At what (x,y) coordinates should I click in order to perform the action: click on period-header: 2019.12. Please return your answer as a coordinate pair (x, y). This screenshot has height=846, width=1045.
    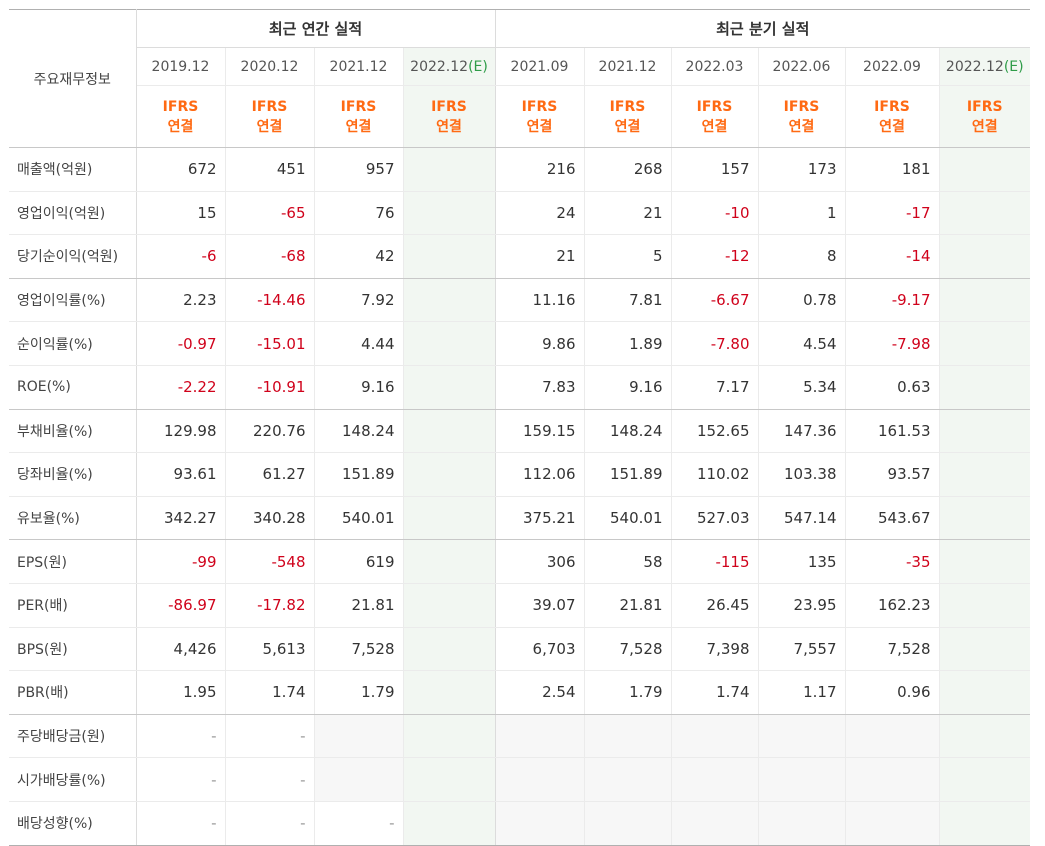
    Looking at the image, I should click on (180, 66).